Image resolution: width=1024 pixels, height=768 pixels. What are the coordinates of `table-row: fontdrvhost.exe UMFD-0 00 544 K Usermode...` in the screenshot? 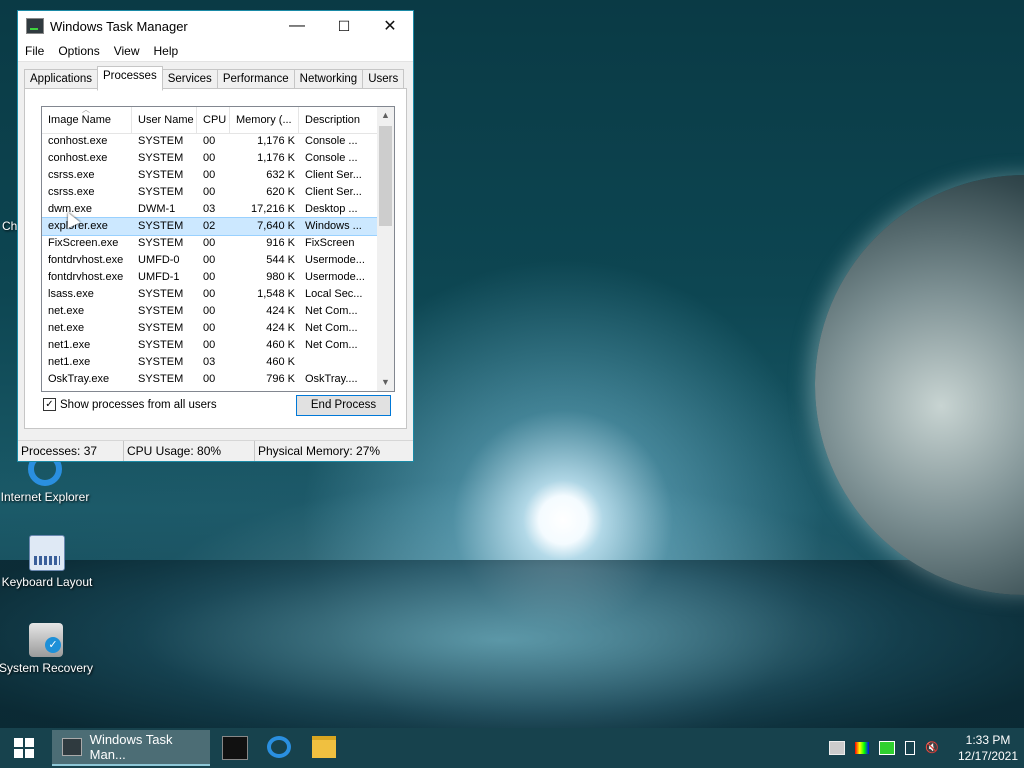 It's located at (209, 260).